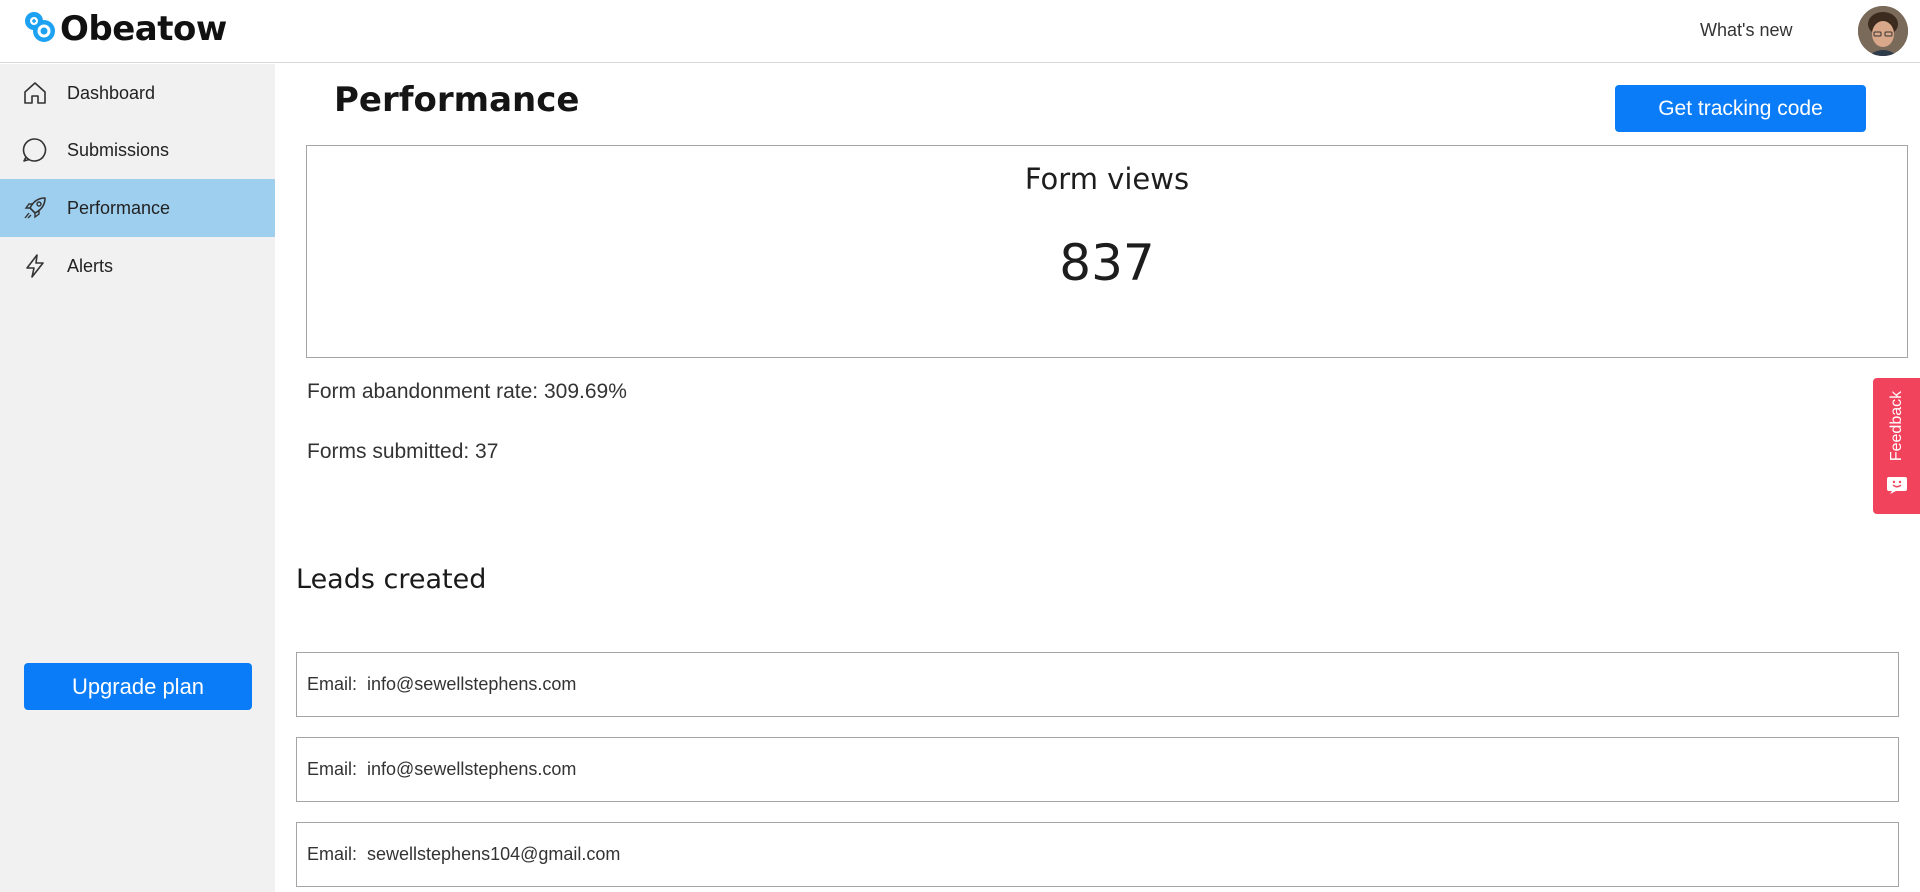 This screenshot has height=892, width=1920. Describe the element at coordinates (143, 29) in the screenshot. I see `app-name: Obeatow` at that location.